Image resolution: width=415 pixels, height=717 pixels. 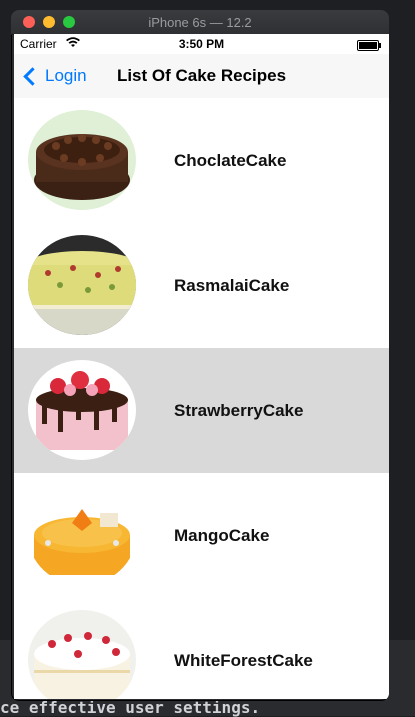 I want to click on recipe-name: MangoCake, so click(x=222, y=535).